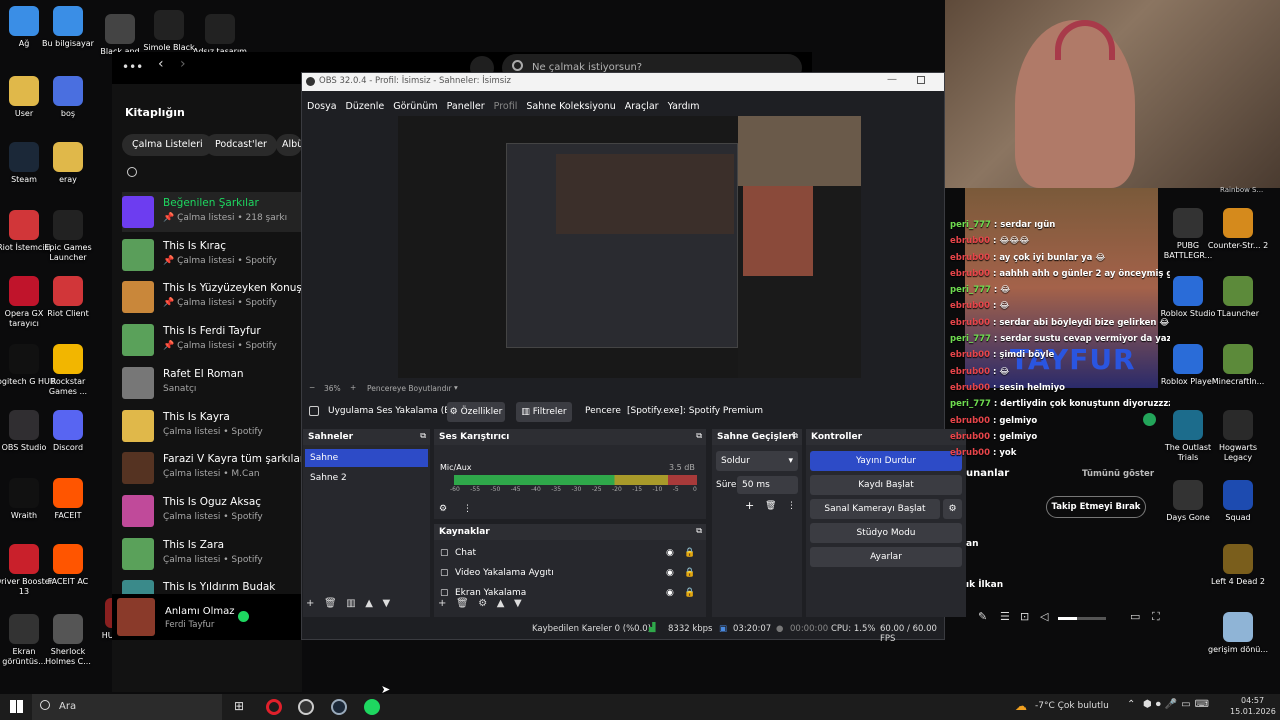 This screenshot has width=1280, height=720. I want to click on desktop-icon: FACEIT AC, so click(68, 565).